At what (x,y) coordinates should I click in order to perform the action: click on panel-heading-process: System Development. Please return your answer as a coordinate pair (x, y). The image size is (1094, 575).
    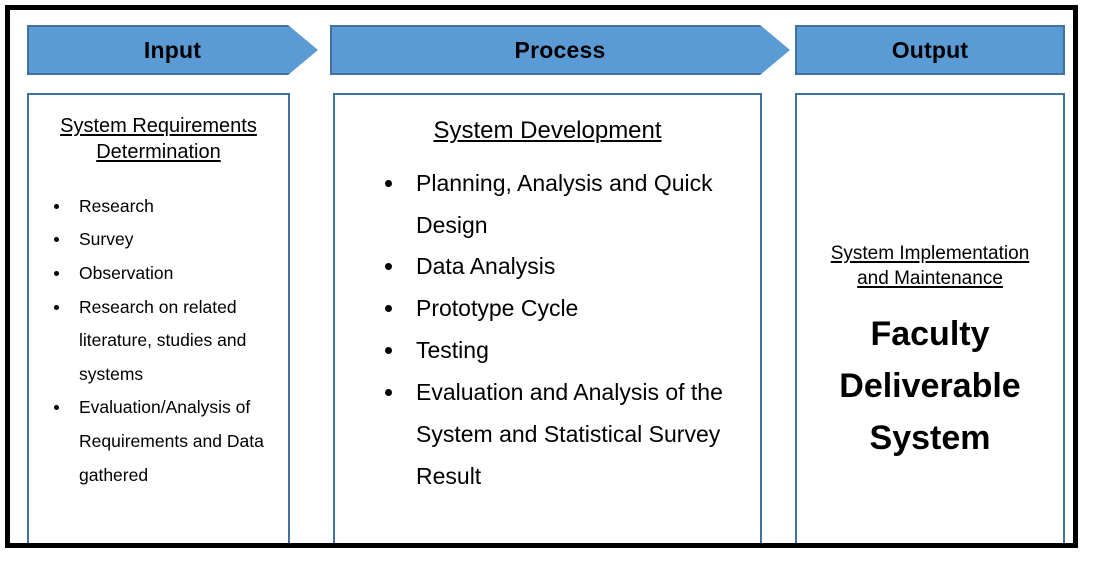
    Looking at the image, I should click on (547, 121).